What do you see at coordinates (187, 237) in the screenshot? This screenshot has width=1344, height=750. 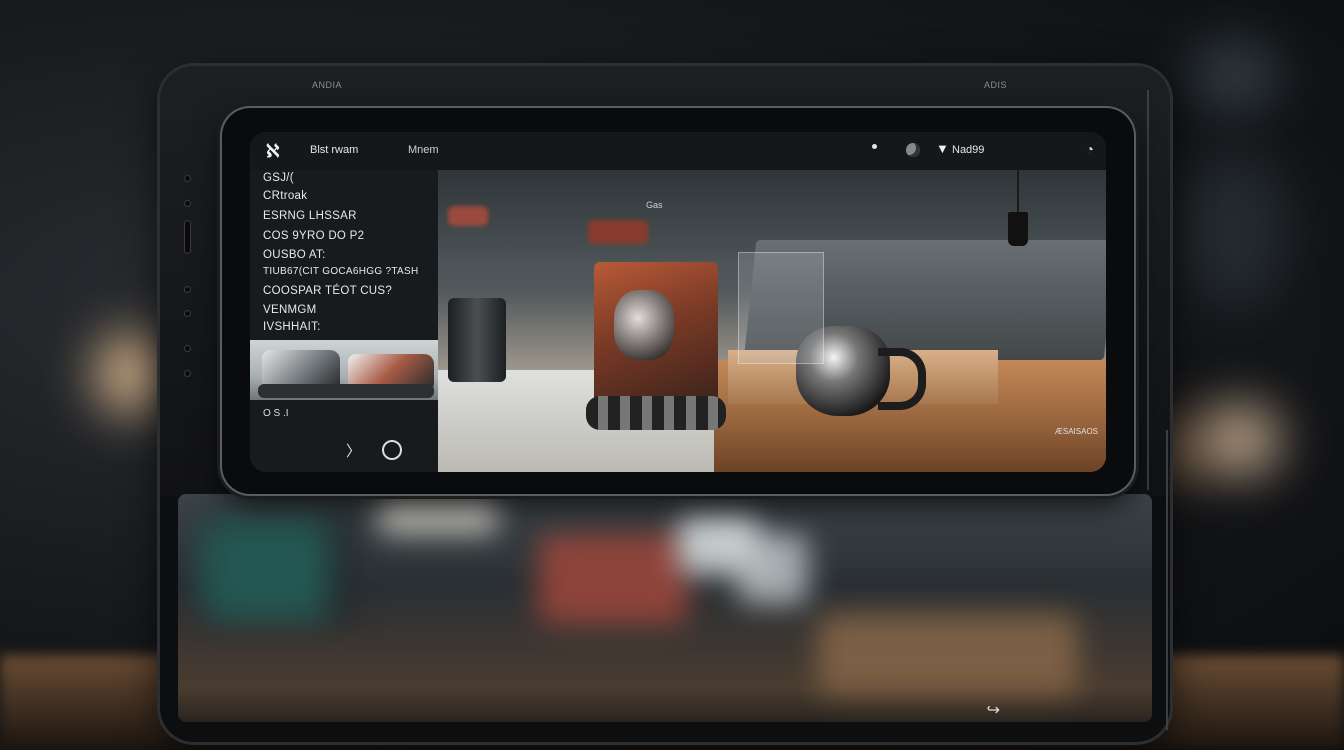 I see `side-slot` at bounding box center [187, 237].